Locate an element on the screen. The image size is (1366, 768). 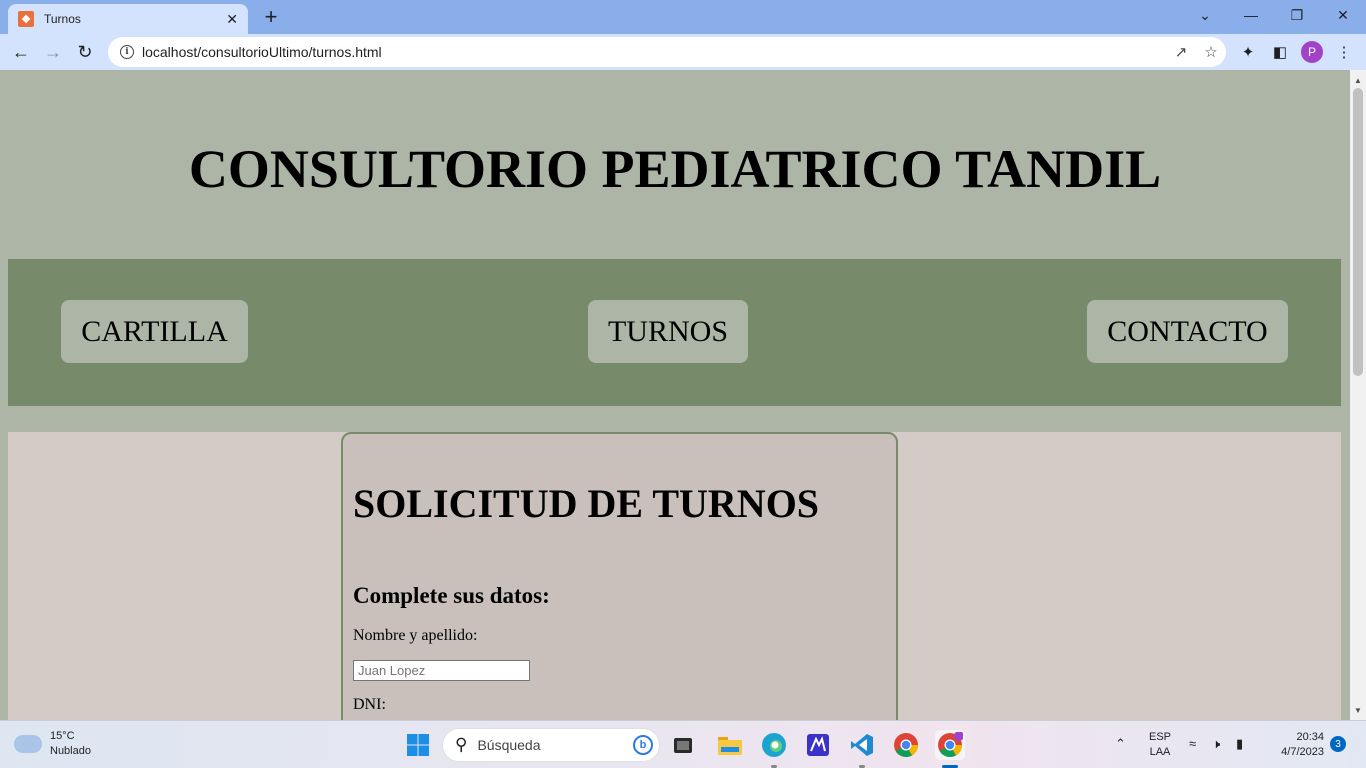
scroll-up-arrow-icon: ▲ is located at coordinates (1358, 80).